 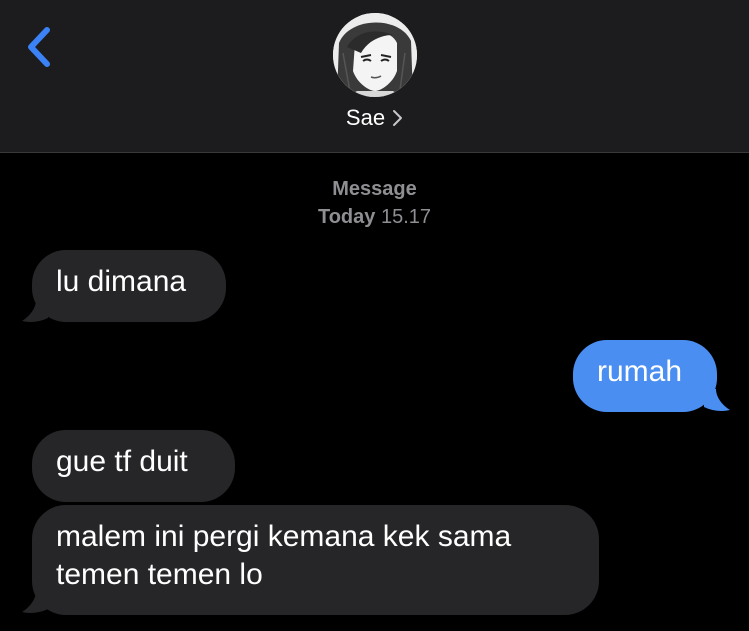 I want to click on message-bubble-incoming: gue tf duit, so click(x=133, y=466).